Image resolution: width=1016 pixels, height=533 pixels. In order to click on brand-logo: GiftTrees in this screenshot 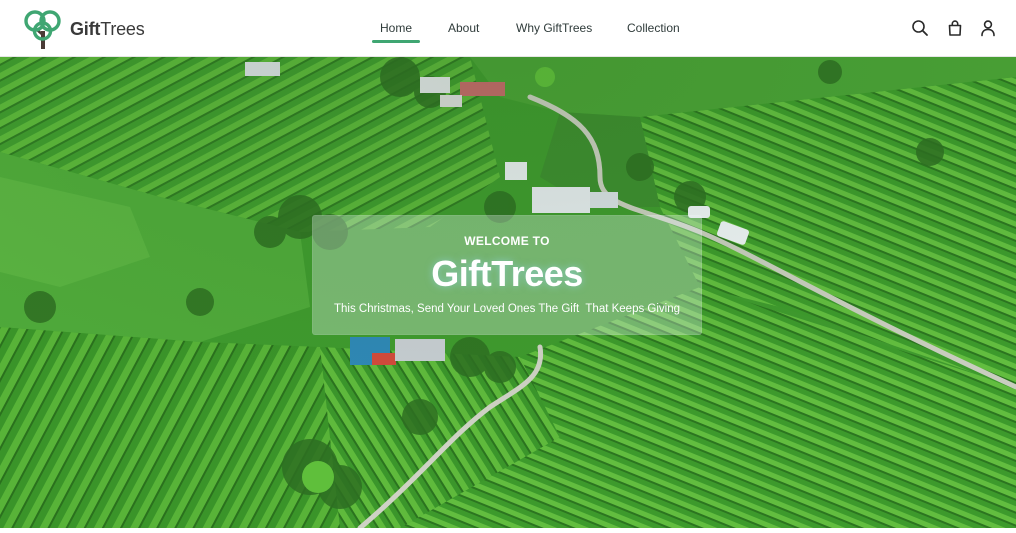, I will do `click(83, 29)`.